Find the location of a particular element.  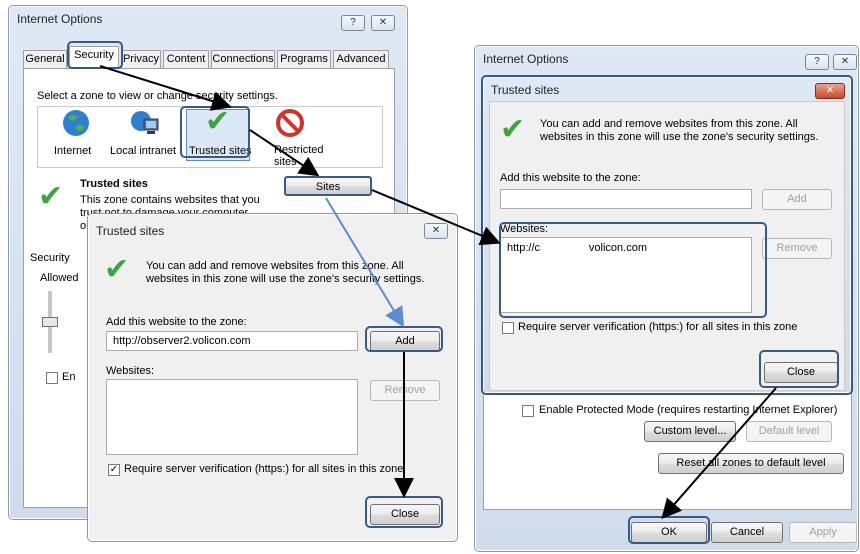

add-site-input-right is located at coordinates (626, 199).